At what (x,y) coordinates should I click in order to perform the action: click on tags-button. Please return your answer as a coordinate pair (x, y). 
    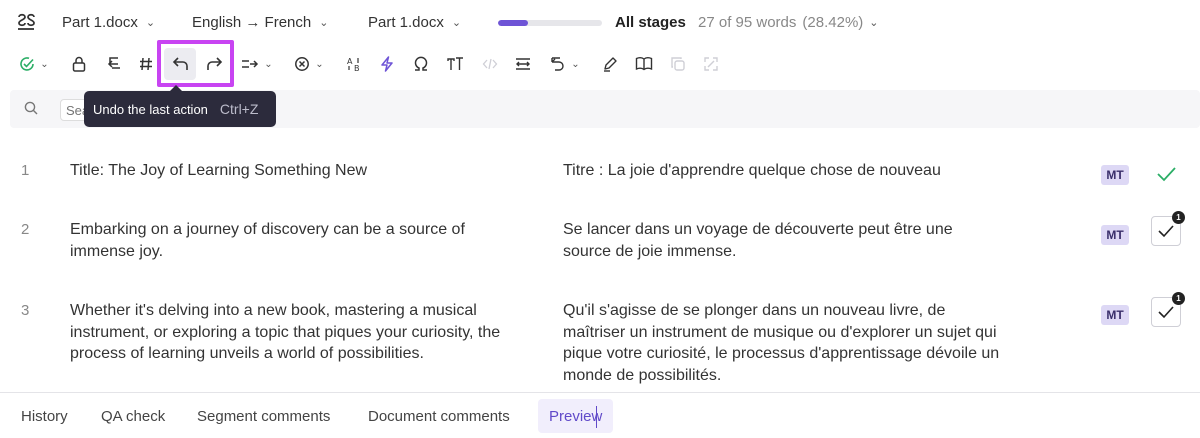
    Looking at the image, I should click on (490, 64).